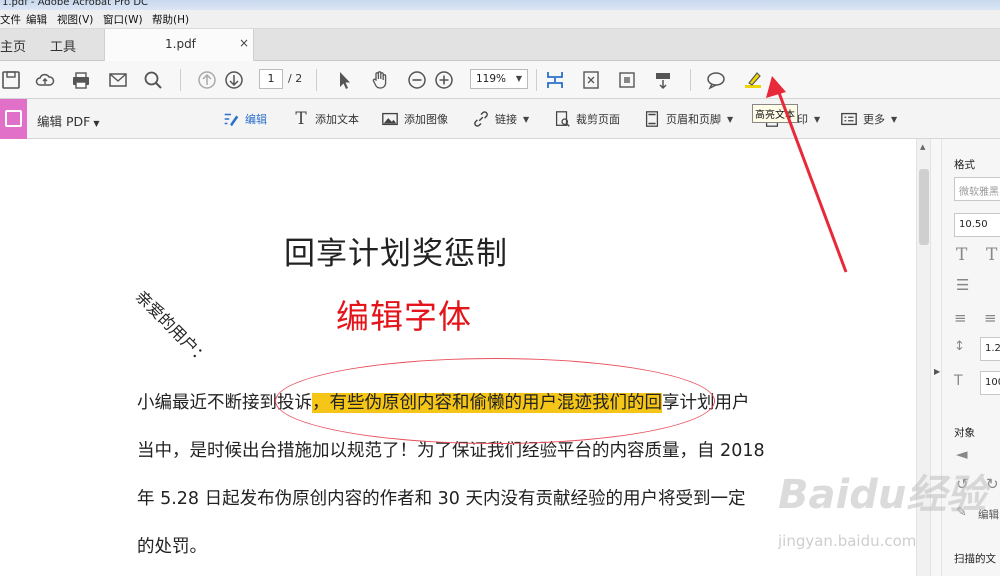 The image size is (1000, 576). What do you see at coordinates (990, 383) in the screenshot?
I see `horizontal-scale-input: 100` at bounding box center [990, 383].